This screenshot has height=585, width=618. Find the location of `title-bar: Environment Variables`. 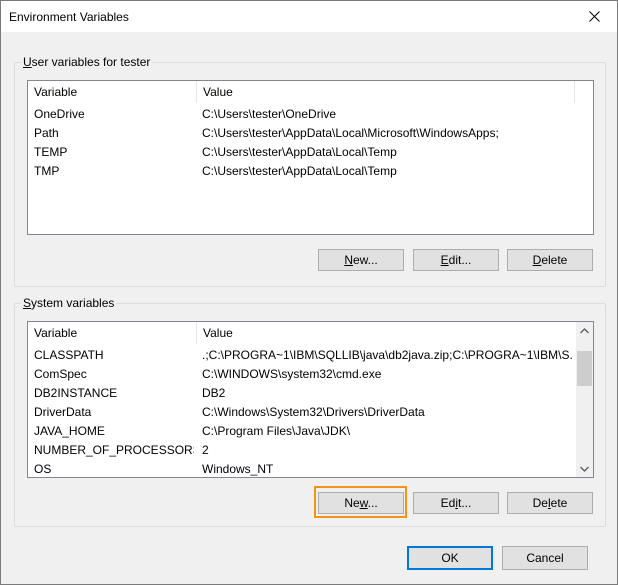

title-bar: Environment Variables is located at coordinates (309, 16).